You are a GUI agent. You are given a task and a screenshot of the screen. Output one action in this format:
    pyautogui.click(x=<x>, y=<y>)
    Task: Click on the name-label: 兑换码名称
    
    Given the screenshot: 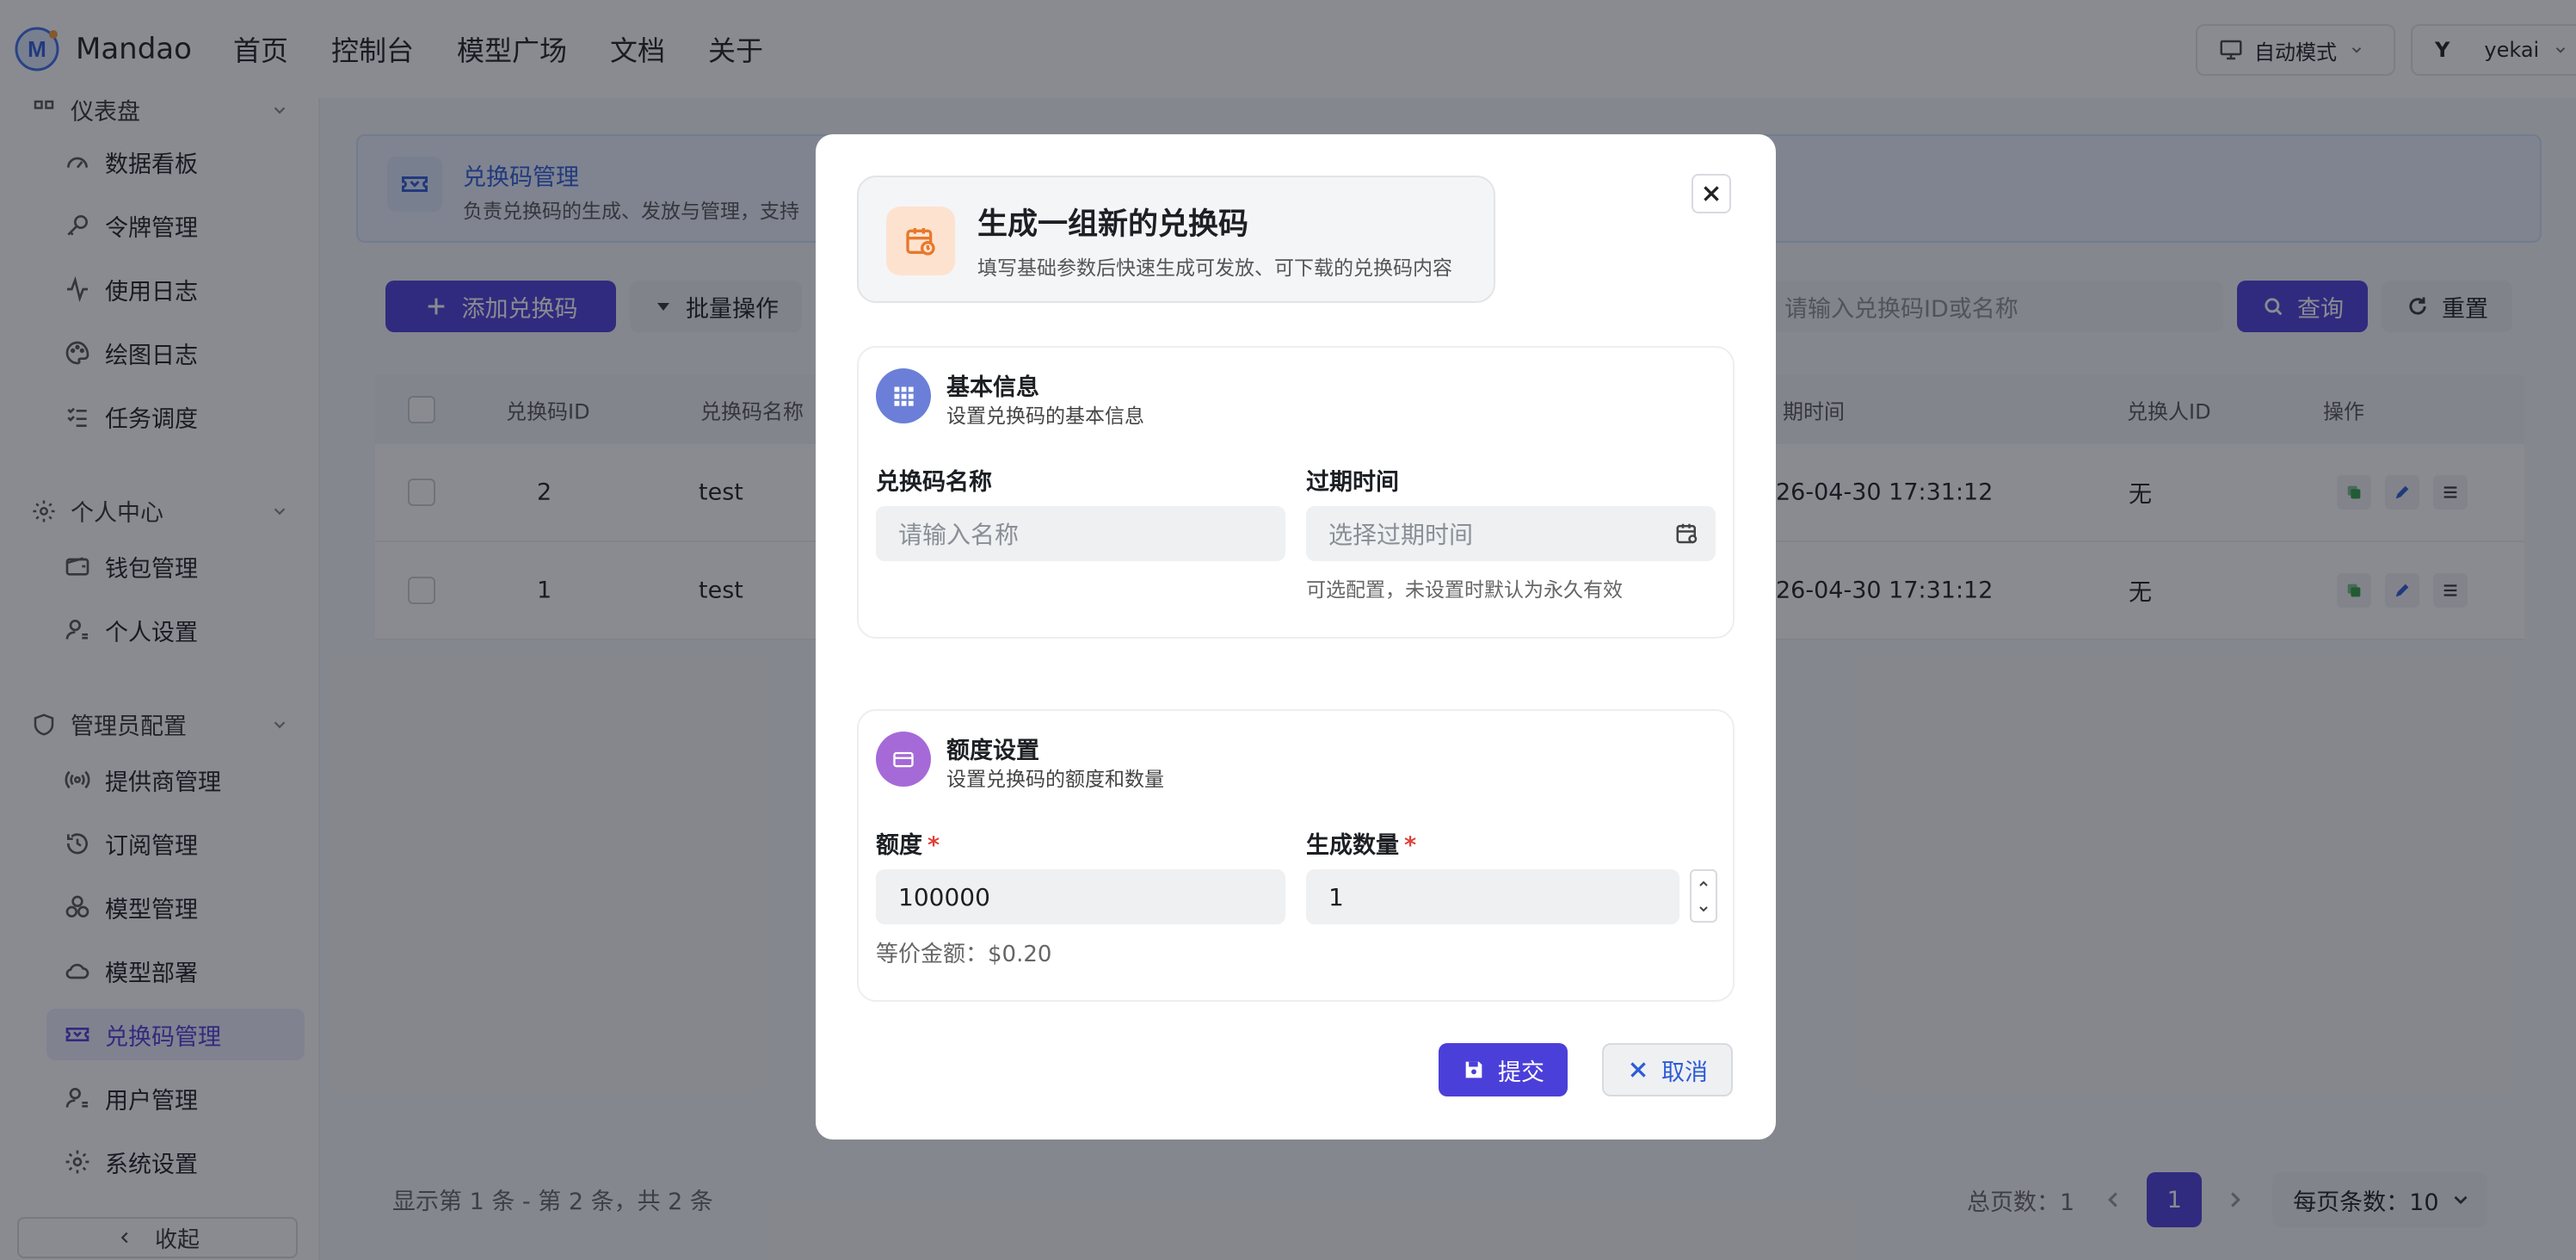 What is the action you would take?
    pyautogui.click(x=934, y=483)
    